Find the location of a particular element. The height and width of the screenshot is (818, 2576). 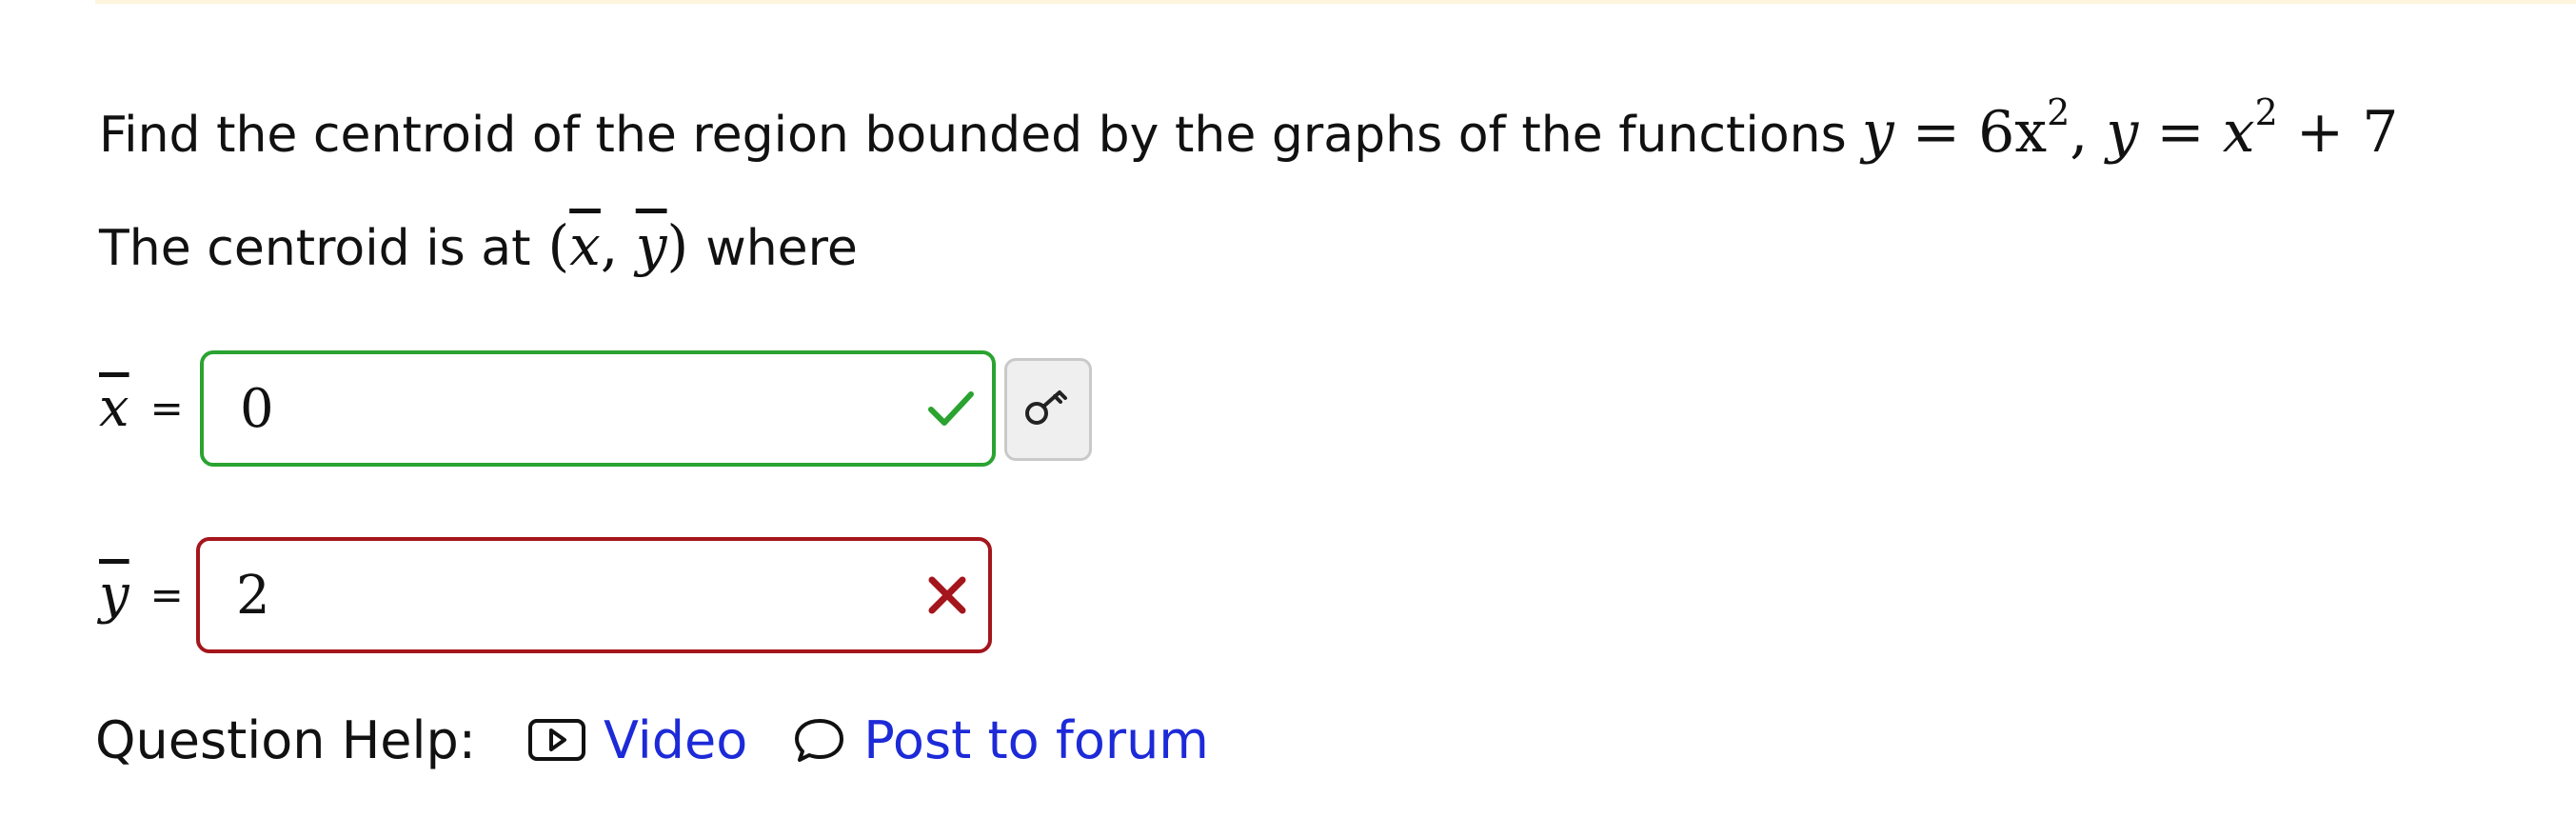

centroid-statement: The centroid is at (x, y) where is located at coordinates (479, 247).